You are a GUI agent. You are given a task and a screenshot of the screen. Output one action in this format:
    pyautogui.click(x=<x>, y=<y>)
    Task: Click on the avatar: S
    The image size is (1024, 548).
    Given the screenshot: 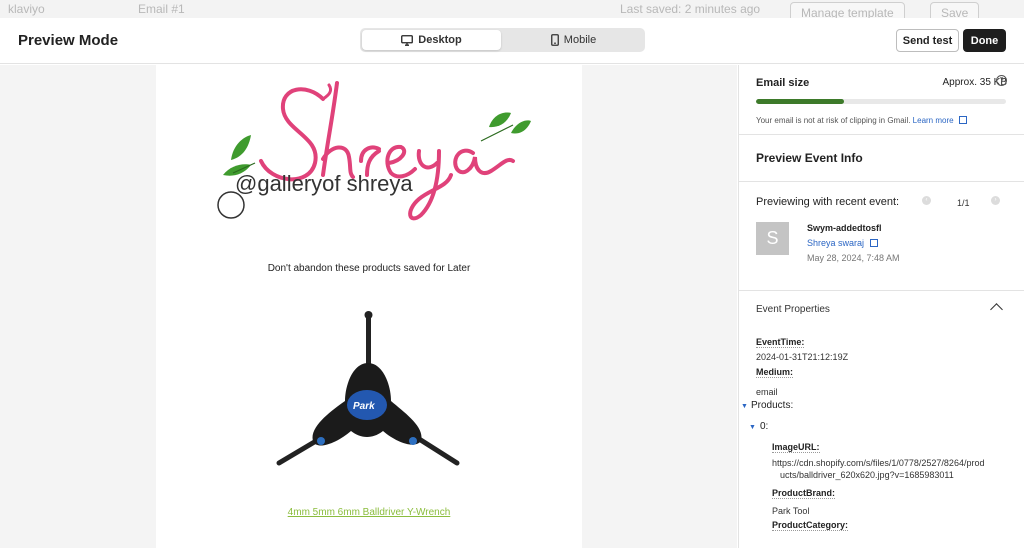 What is the action you would take?
    pyautogui.click(x=772, y=238)
    